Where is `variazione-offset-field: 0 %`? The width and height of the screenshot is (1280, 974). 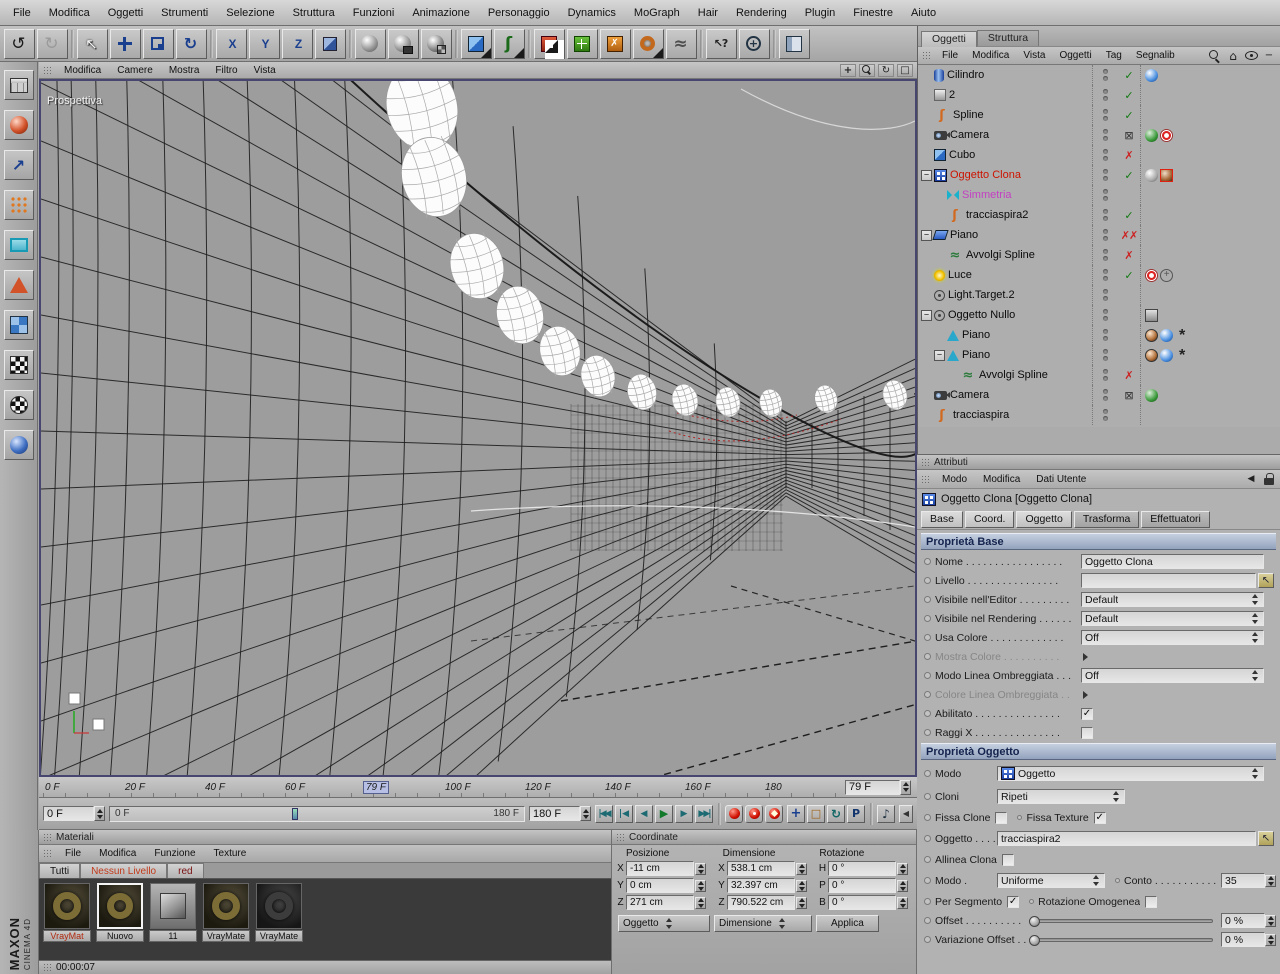 variazione-offset-field: 0 % is located at coordinates (1243, 939).